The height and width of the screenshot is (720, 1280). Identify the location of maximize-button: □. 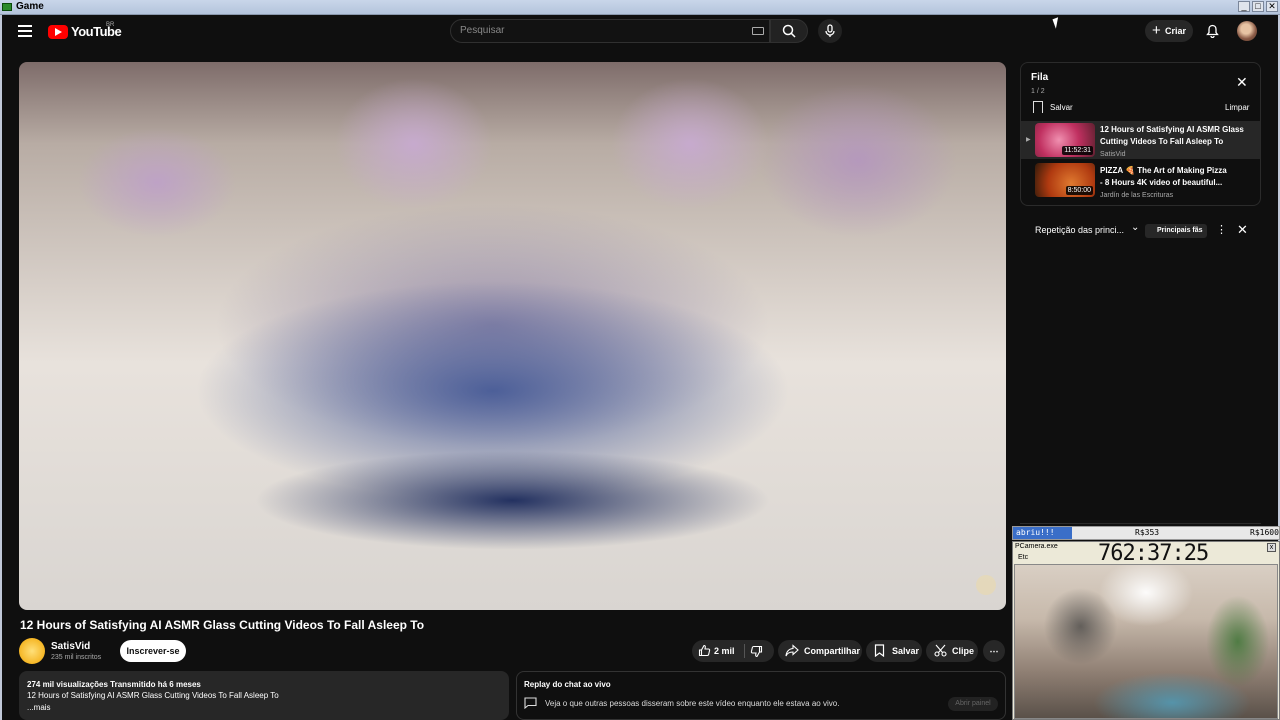
(1258, 6).